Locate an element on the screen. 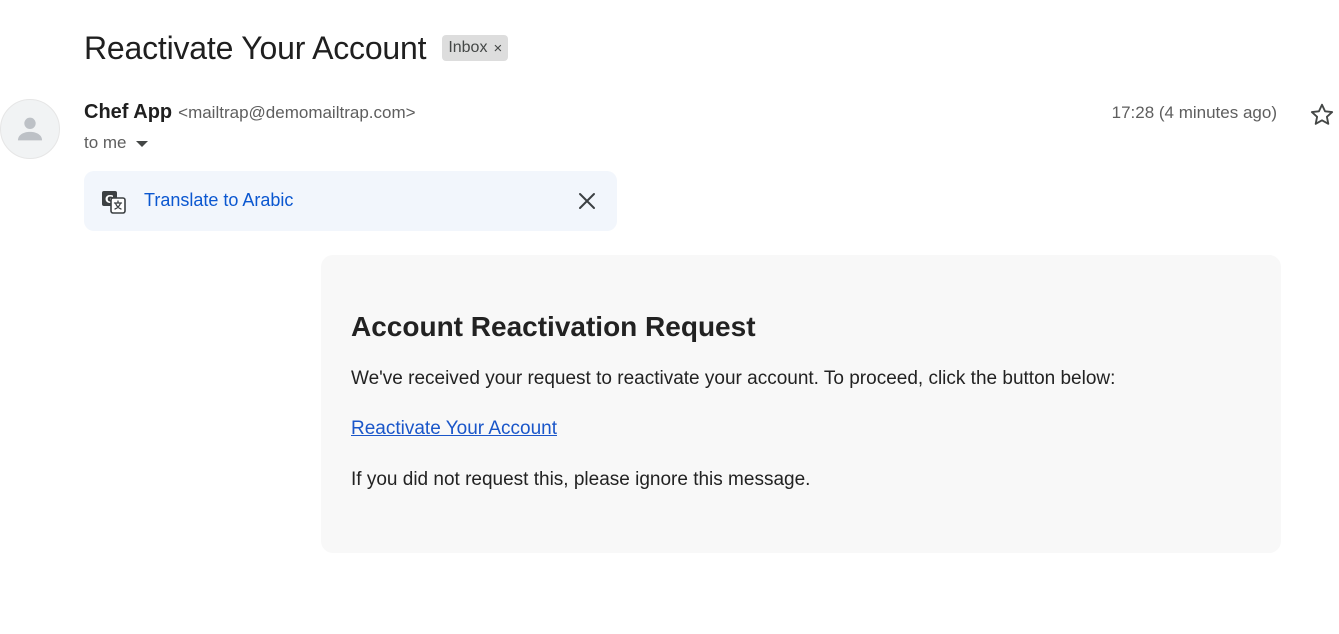 The image size is (1339, 634). close-icon is located at coordinates (587, 201).